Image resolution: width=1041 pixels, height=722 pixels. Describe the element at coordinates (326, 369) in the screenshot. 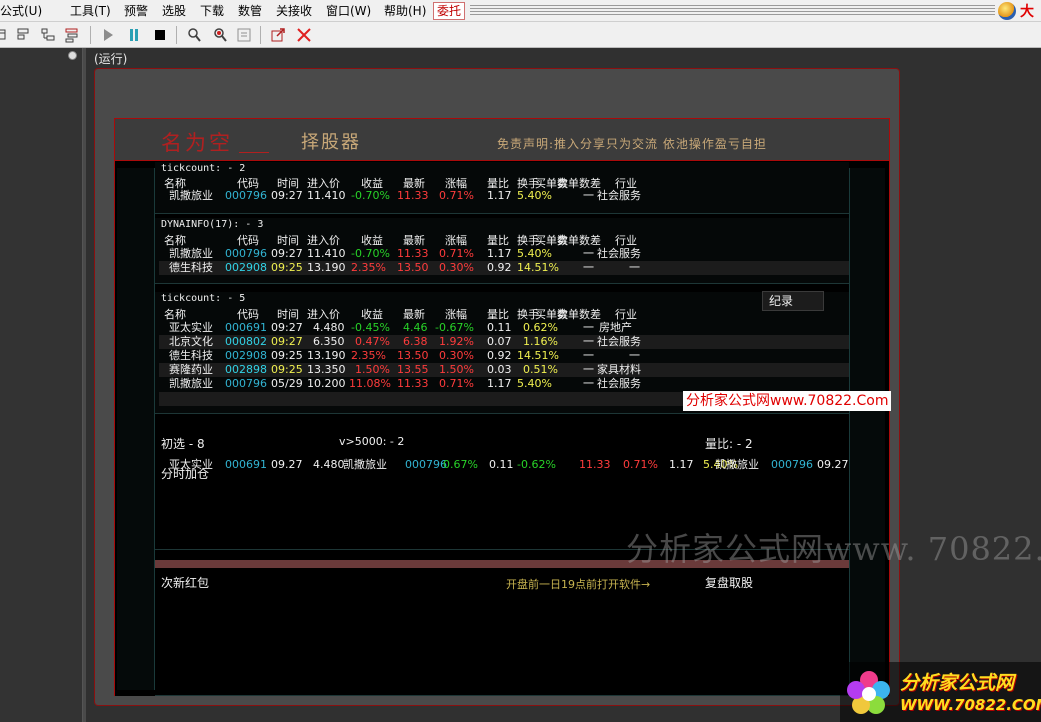

I see `entry-price: 13.350` at that location.